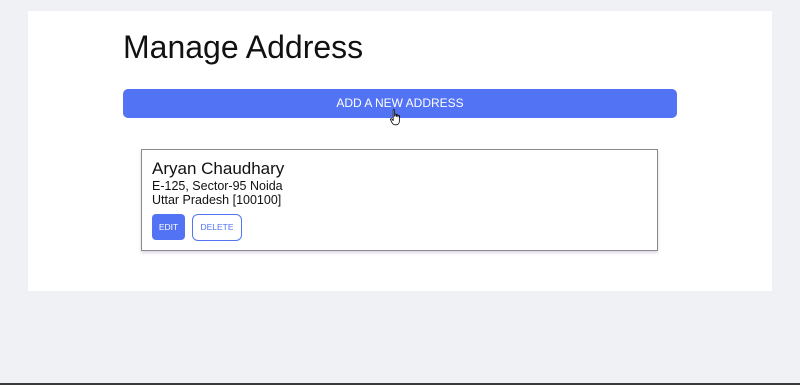  Describe the element at coordinates (217, 186) in the screenshot. I see `address-line-1: E-125, Sector-95 Noida` at that location.